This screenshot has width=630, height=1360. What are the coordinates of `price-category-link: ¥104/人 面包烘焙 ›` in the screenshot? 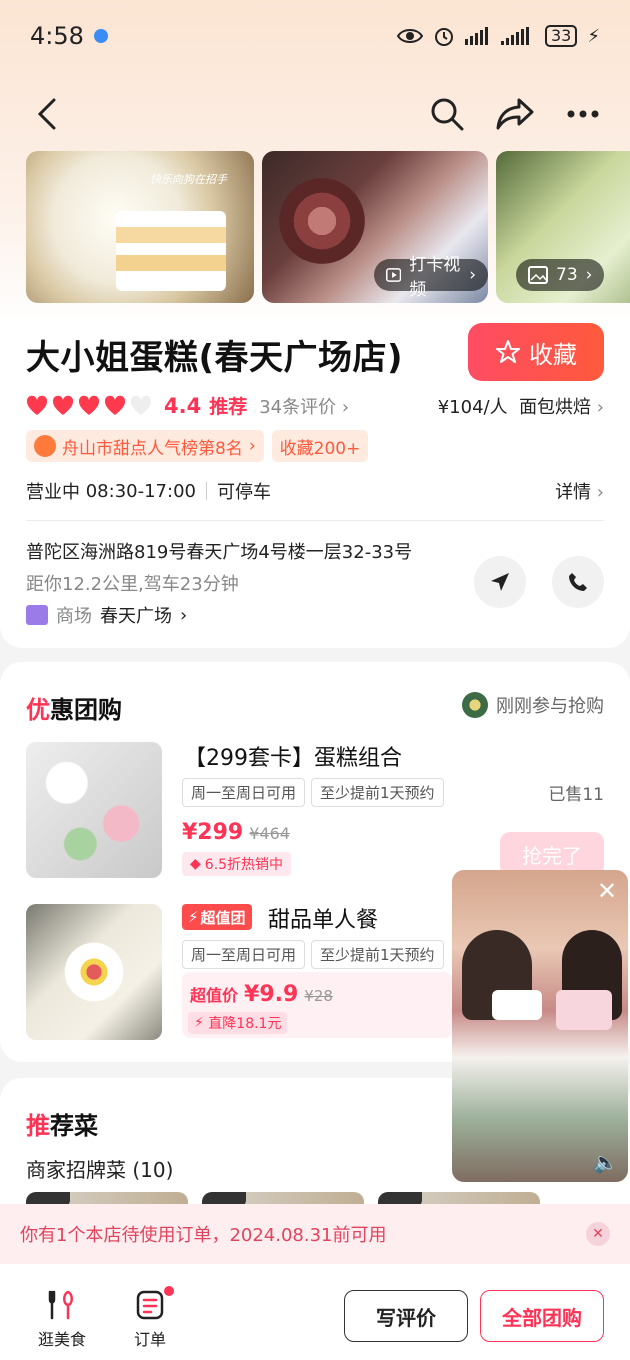 It's located at (521, 406).